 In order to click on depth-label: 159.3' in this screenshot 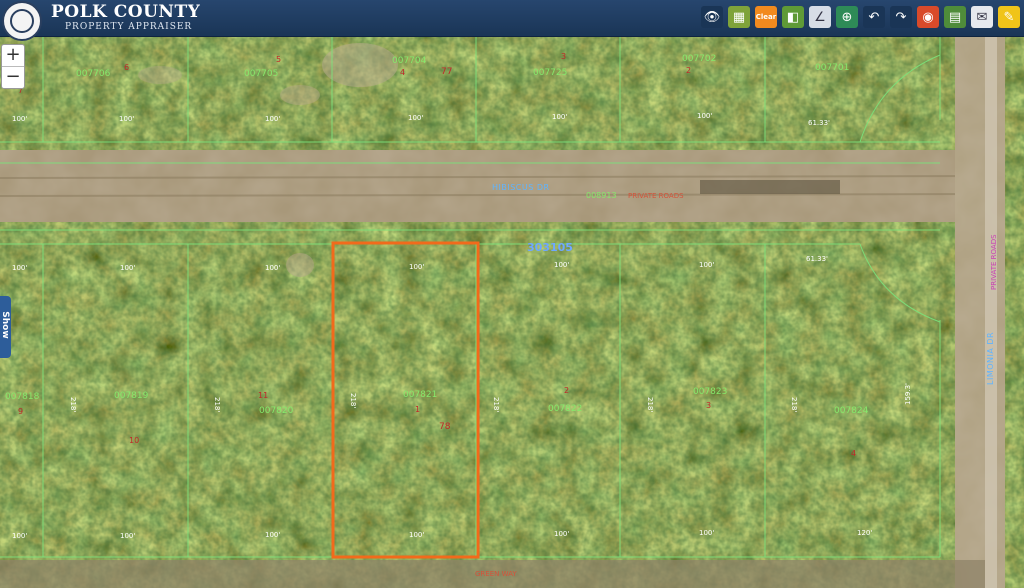, I will do `click(908, 394)`.